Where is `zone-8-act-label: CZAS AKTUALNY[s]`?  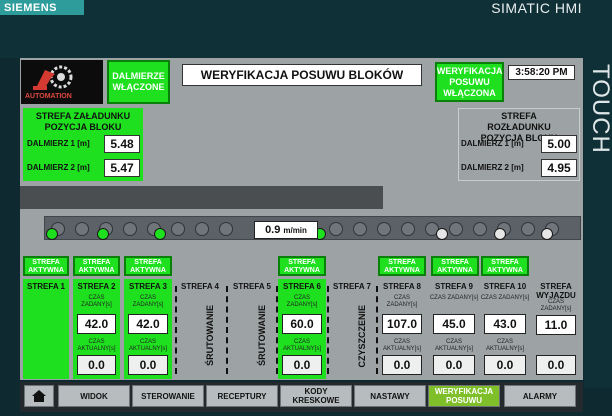 zone-8-act-label: CZAS AKTUALNY[s] is located at coordinates (401, 345).